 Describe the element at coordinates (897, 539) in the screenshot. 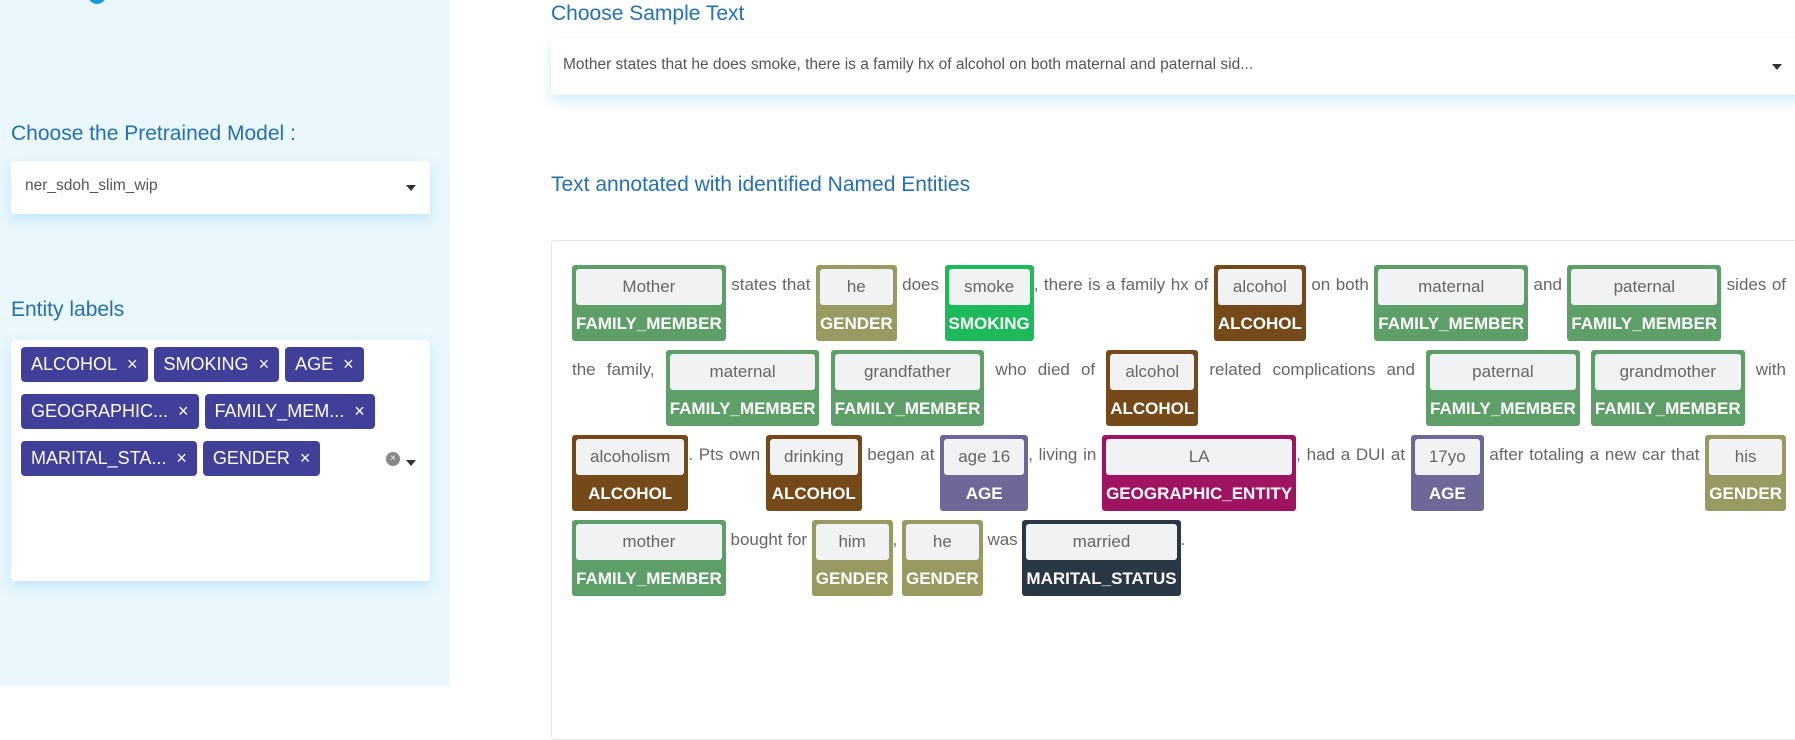

I see `plain-text: ,` at that location.